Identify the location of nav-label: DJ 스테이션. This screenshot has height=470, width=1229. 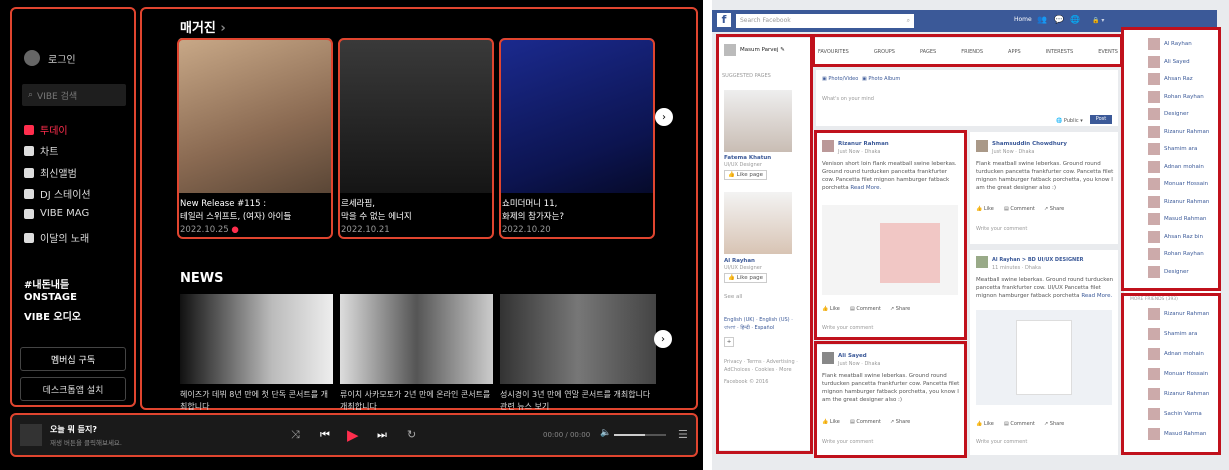
(65, 195).